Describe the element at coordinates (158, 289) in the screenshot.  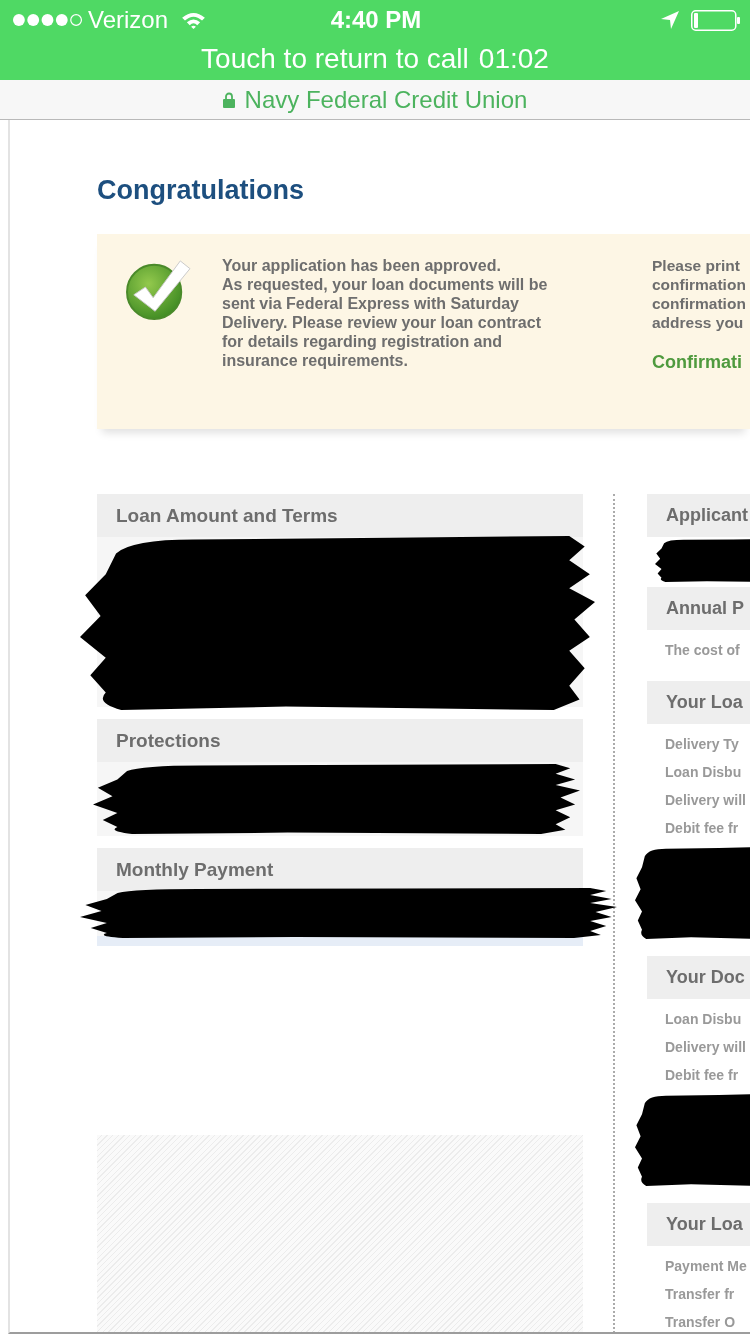
I see `checkmark-icon` at that location.